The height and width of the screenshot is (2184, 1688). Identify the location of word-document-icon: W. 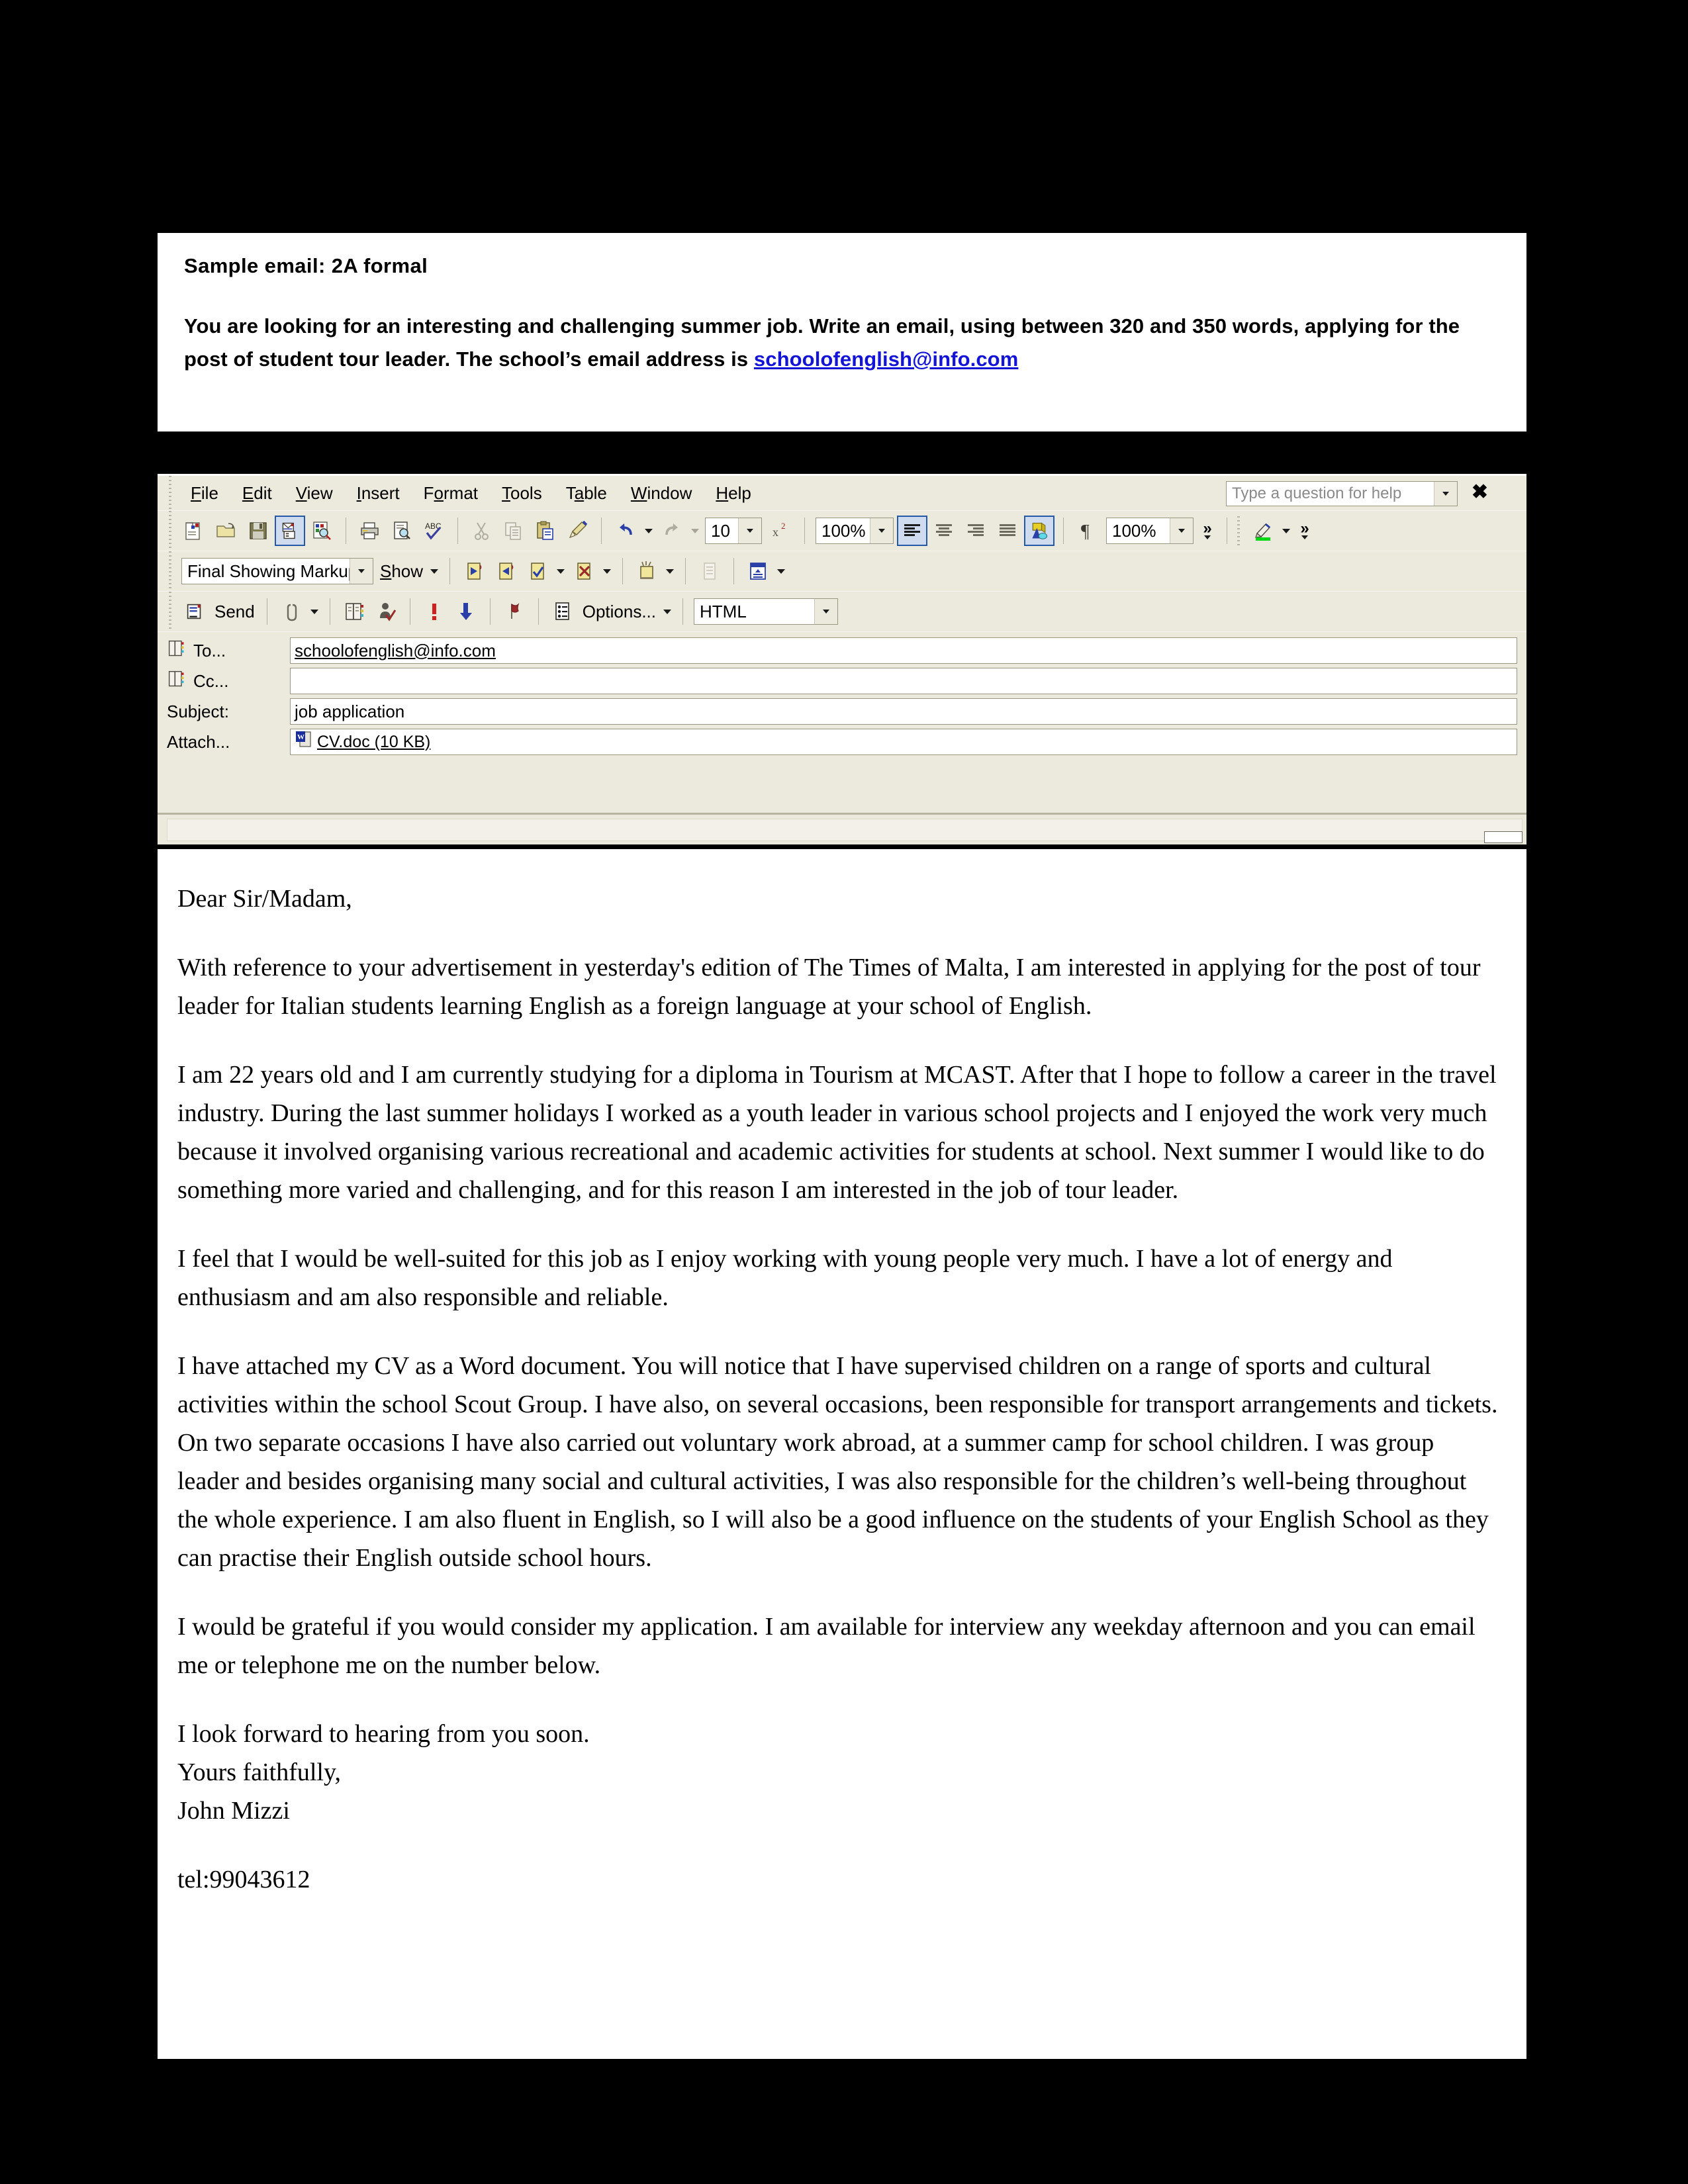
(304, 742).